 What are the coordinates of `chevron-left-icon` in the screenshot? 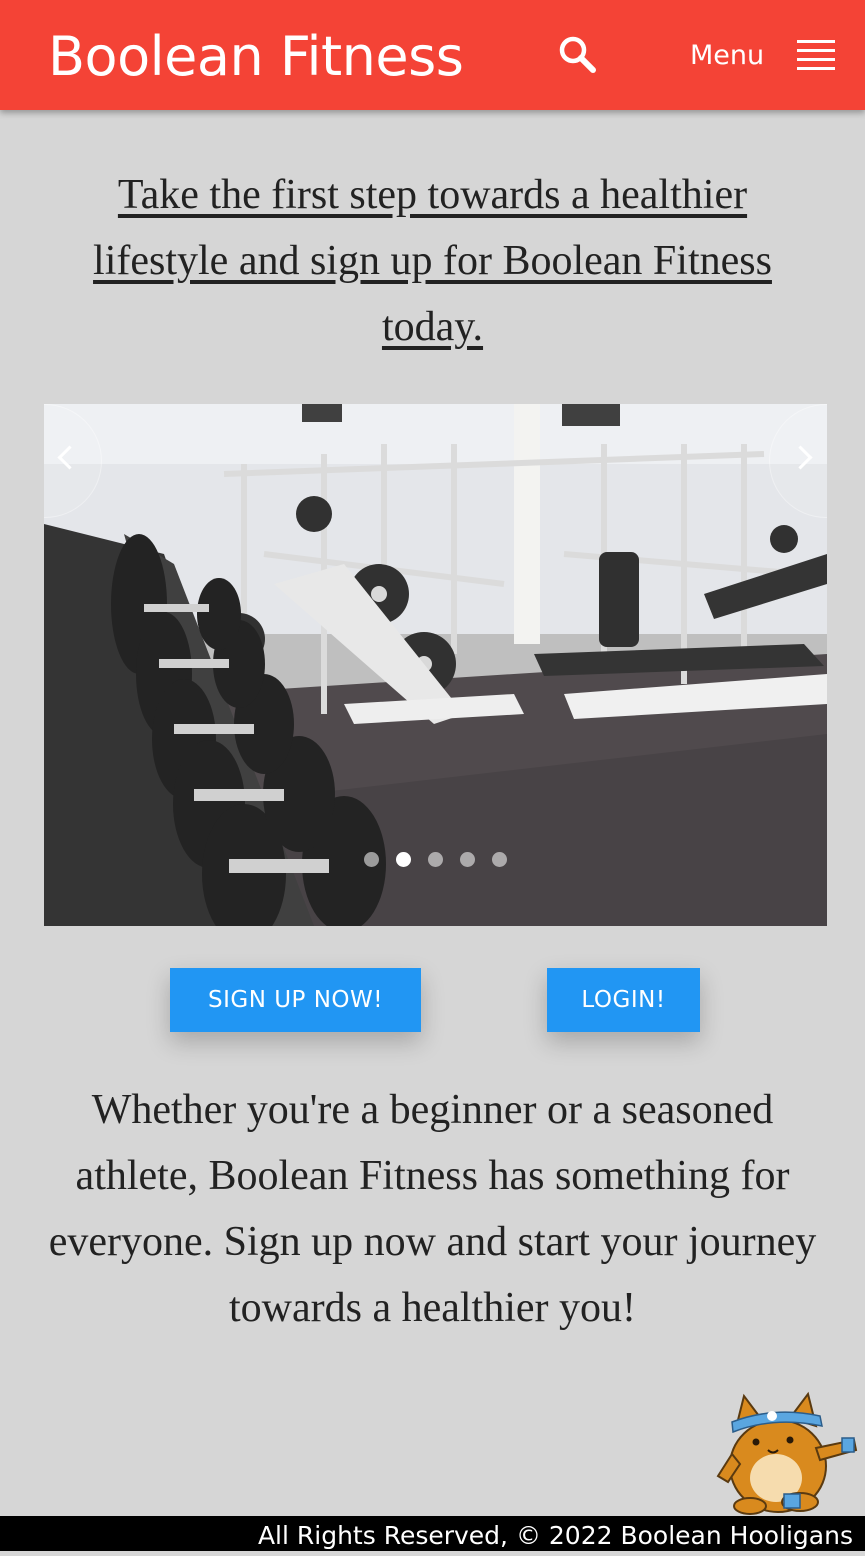 It's located at (69, 457).